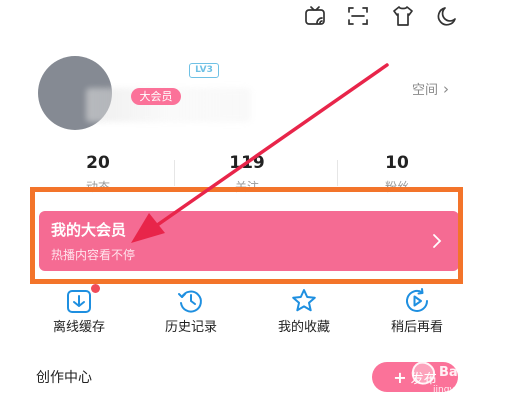 The width and height of the screenshot is (511, 407). I want to click on stat-number: 20, so click(98, 163).